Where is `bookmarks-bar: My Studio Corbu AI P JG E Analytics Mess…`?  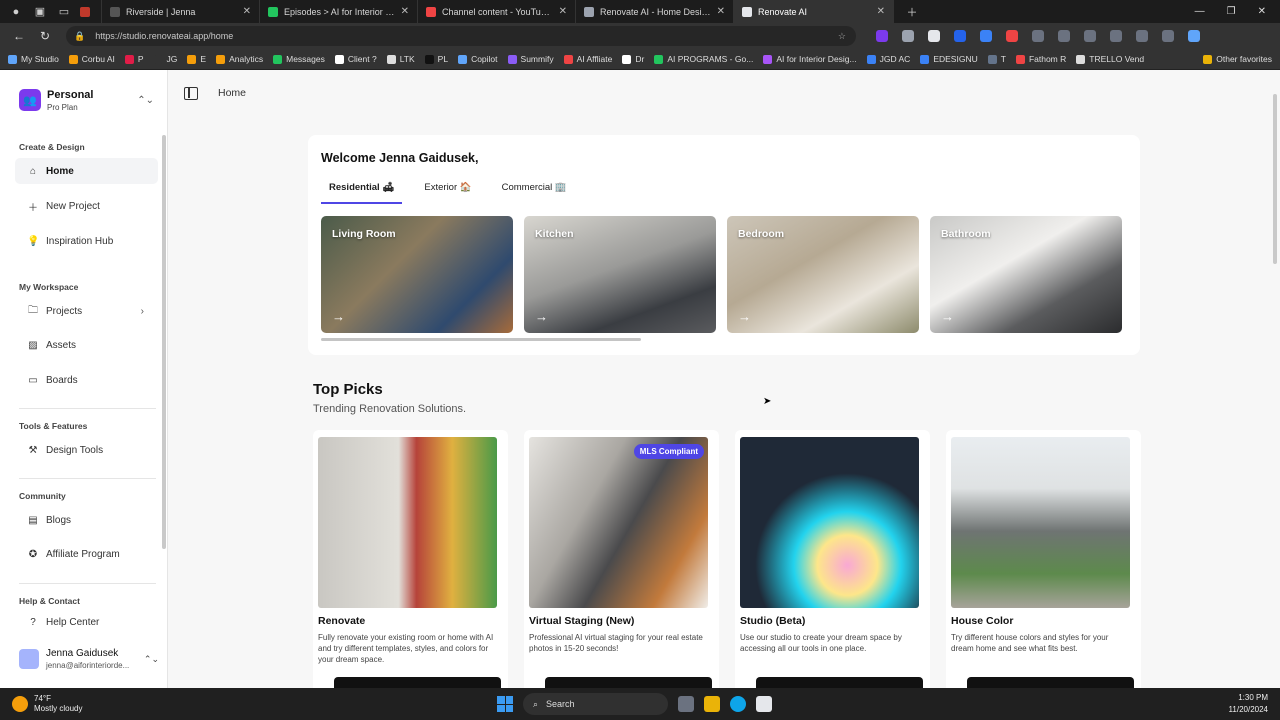 bookmarks-bar: My Studio Corbu AI P JG E Analytics Mess… is located at coordinates (640, 59).